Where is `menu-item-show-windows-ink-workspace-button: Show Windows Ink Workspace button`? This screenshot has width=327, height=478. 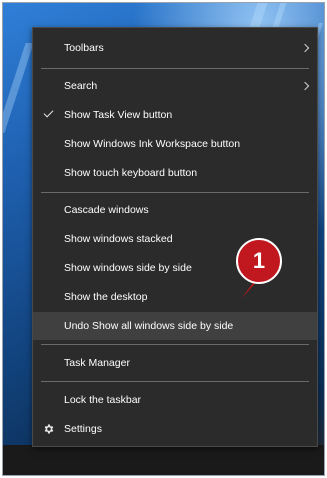 menu-item-show-windows-ink-workspace-button: Show Windows Ink Workspace button is located at coordinates (175, 144).